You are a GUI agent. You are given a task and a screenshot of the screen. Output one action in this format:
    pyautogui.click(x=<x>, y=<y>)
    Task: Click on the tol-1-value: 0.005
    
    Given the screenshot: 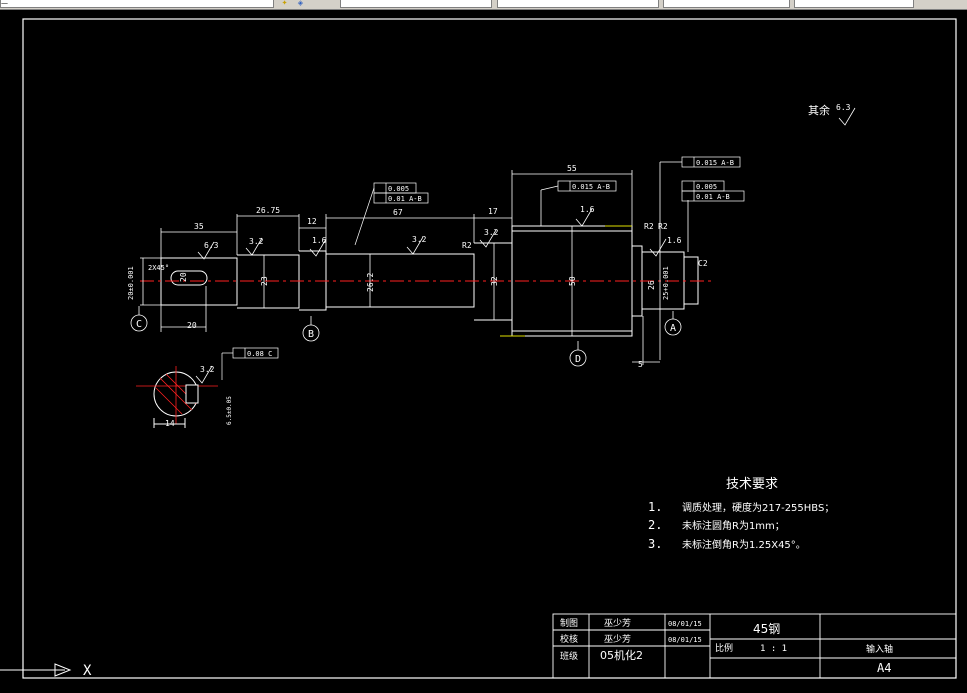 What is the action you would take?
    pyautogui.click(x=398, y=189)
    